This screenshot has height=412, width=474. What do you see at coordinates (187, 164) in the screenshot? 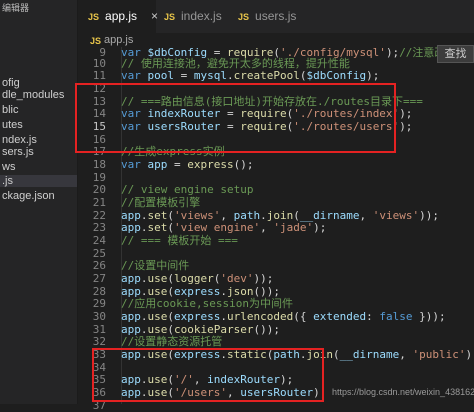
I see `code-line: var app = express();` at bounding box center [187, 164].